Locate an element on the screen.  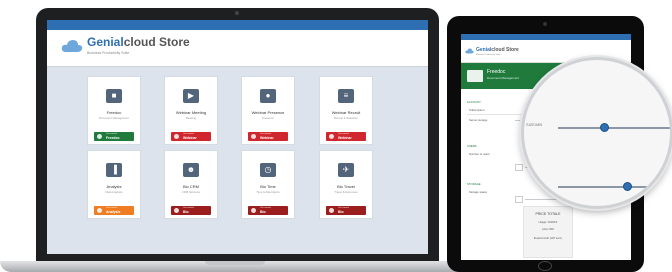
tile-name: Bio Travel is located at coordinates (346, 186).